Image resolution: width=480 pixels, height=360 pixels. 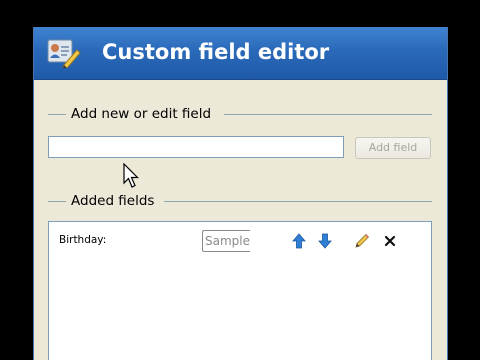 I want to click on edit-pencil-icon, so click(x=362, y=241).